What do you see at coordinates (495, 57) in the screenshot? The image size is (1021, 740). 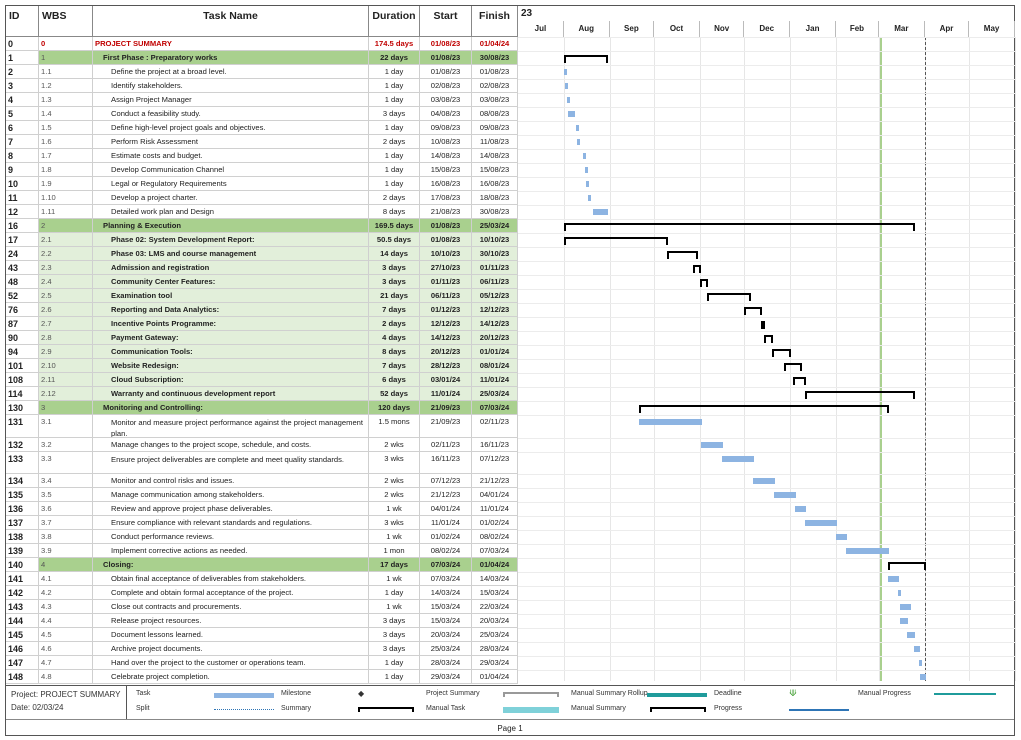 I see `task-finish: 30/08/23` at bounding box center [495, 57].